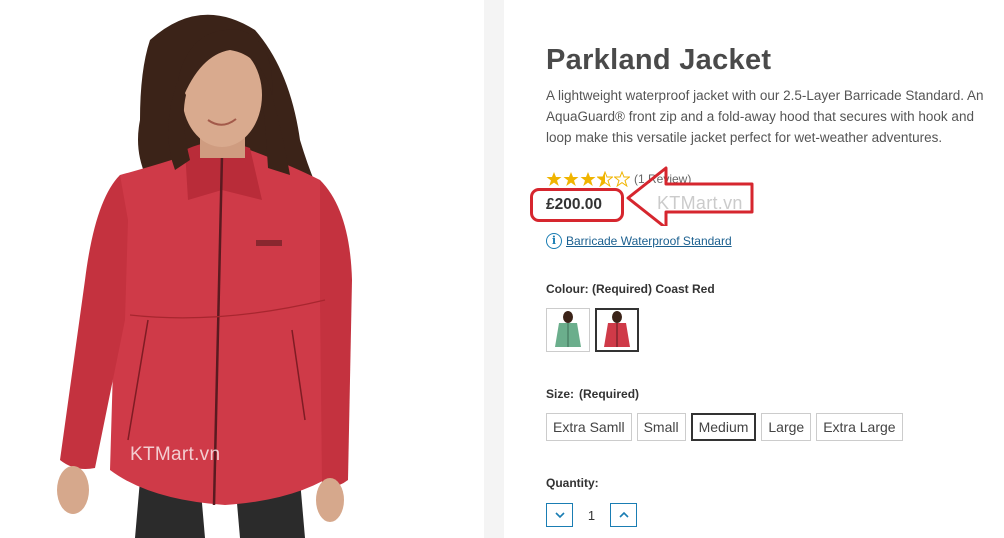  What do you see at coordinates (630, 289) in the screenshot?
I see `colour-label: Colour: (Required) Coast Red` at bounding box center [630, 289].